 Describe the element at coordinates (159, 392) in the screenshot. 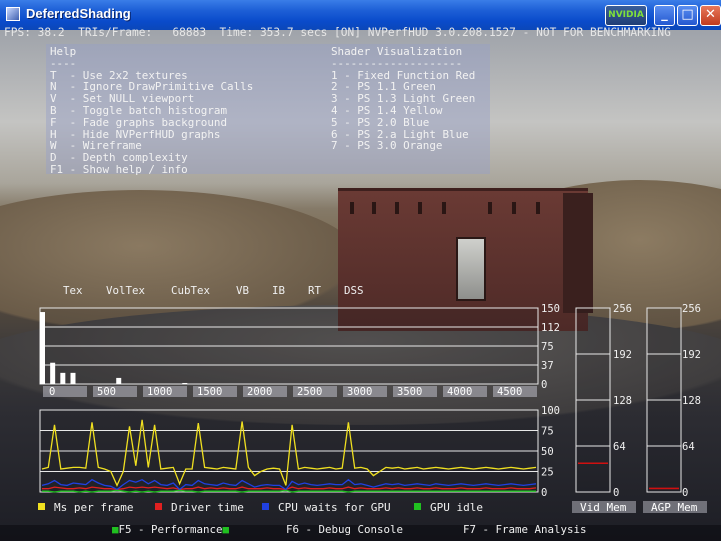

I see `histogram-x-tick: 1000` at that location.